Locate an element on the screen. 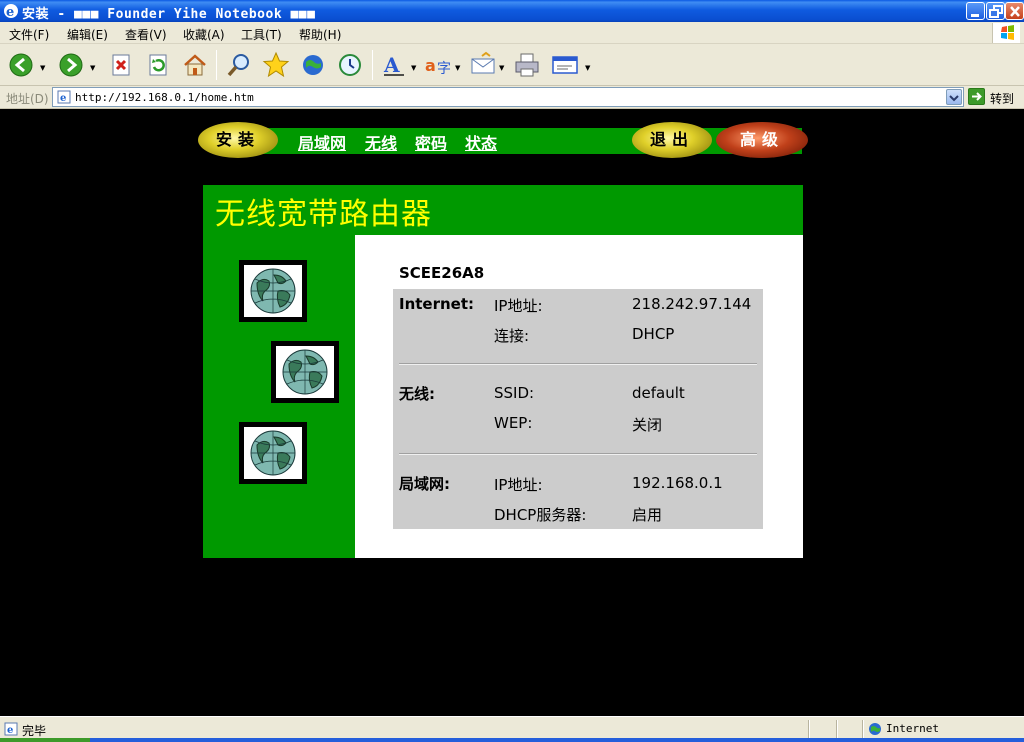  address-dropdown-button is located at coordinates (954, 97).